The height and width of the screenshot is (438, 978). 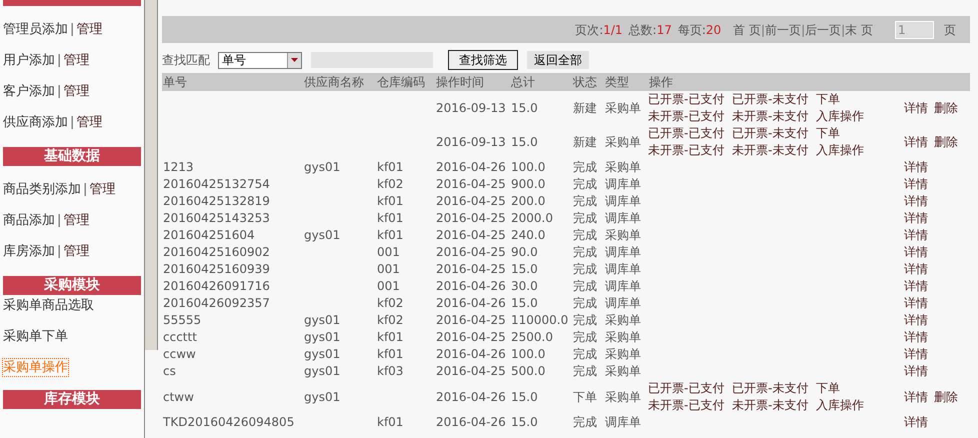 What do you see at coordinates (471, 141) in the screenshot?
I see `table-cell: 2016-09-13` at bounding box center [471, 141].